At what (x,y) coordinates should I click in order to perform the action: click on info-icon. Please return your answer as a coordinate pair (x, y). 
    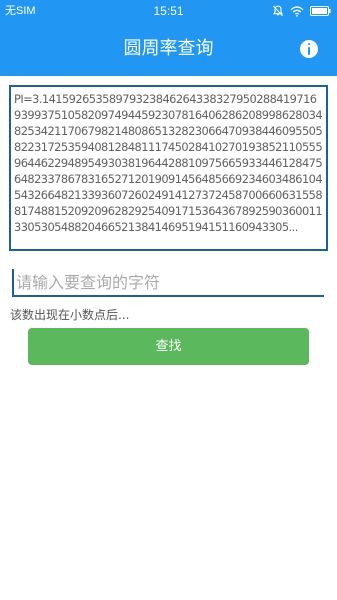
    Looking at the image, I should click on (309, 49).